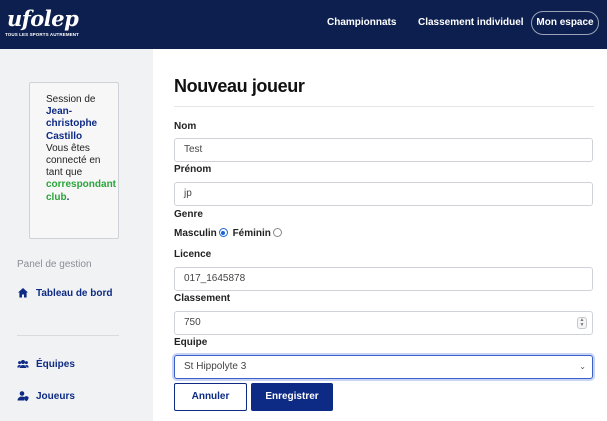 This screenshot has height=421, width=607. Describe the element at coordinates (471, 22) in the screenshot. I see `nav-classement-individuel: Classement individuel` at that location.